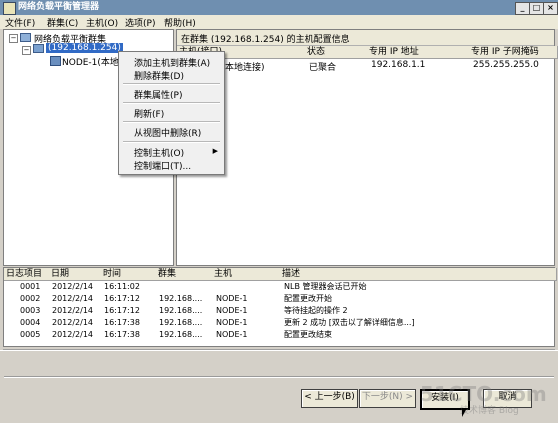  What do you see at coordinates (30, 334) in the screenshot?
I see `log-id: 0005` at bounding box center [30, 334].